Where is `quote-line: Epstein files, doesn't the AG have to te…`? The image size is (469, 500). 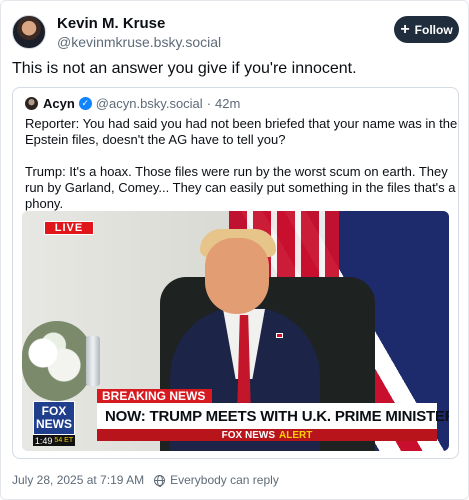
quote-line: Epstein files, doesn't the AG have to te… is located at coordinates (155, 139).